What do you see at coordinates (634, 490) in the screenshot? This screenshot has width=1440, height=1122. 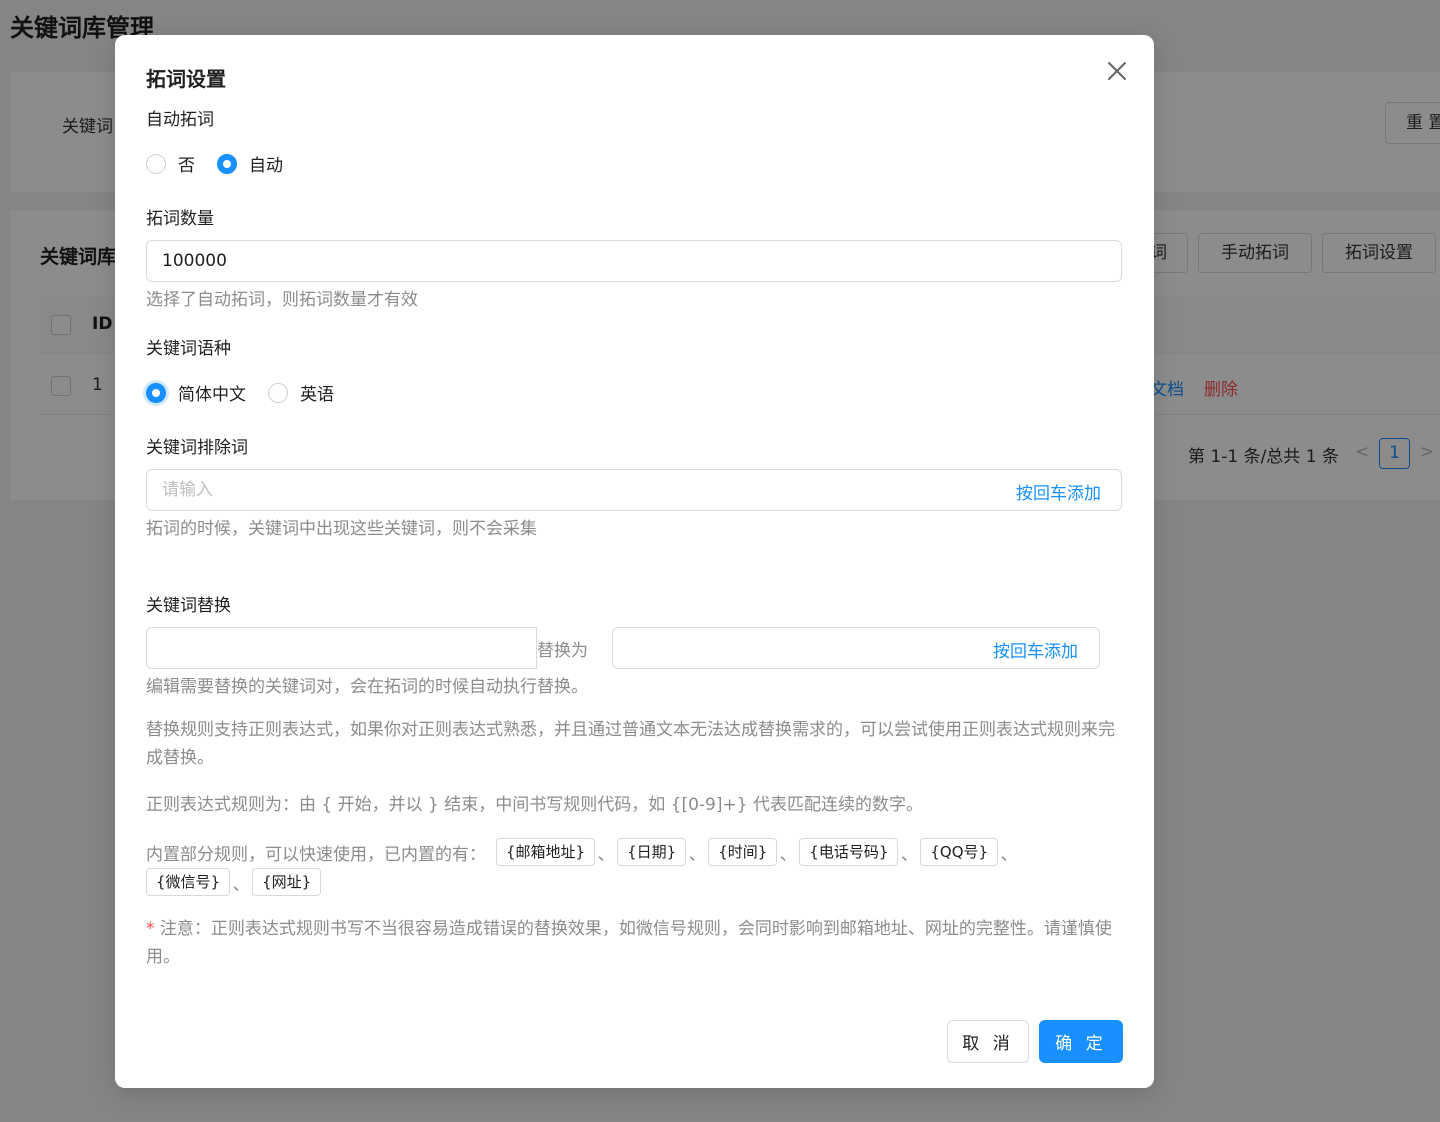 I see `exclude-input` at bounding box center [634, 490].